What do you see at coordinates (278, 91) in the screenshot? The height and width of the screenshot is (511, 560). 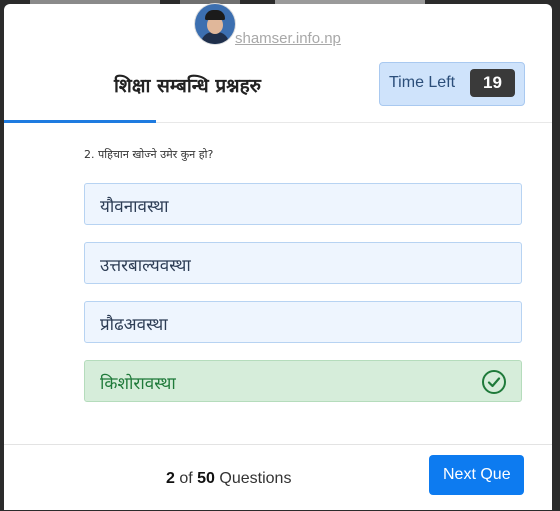 I see `quiz-header: शिक्षा सम्बन्धि प्रश्नहरु Time Left 19` at bounding box center [278, 91].